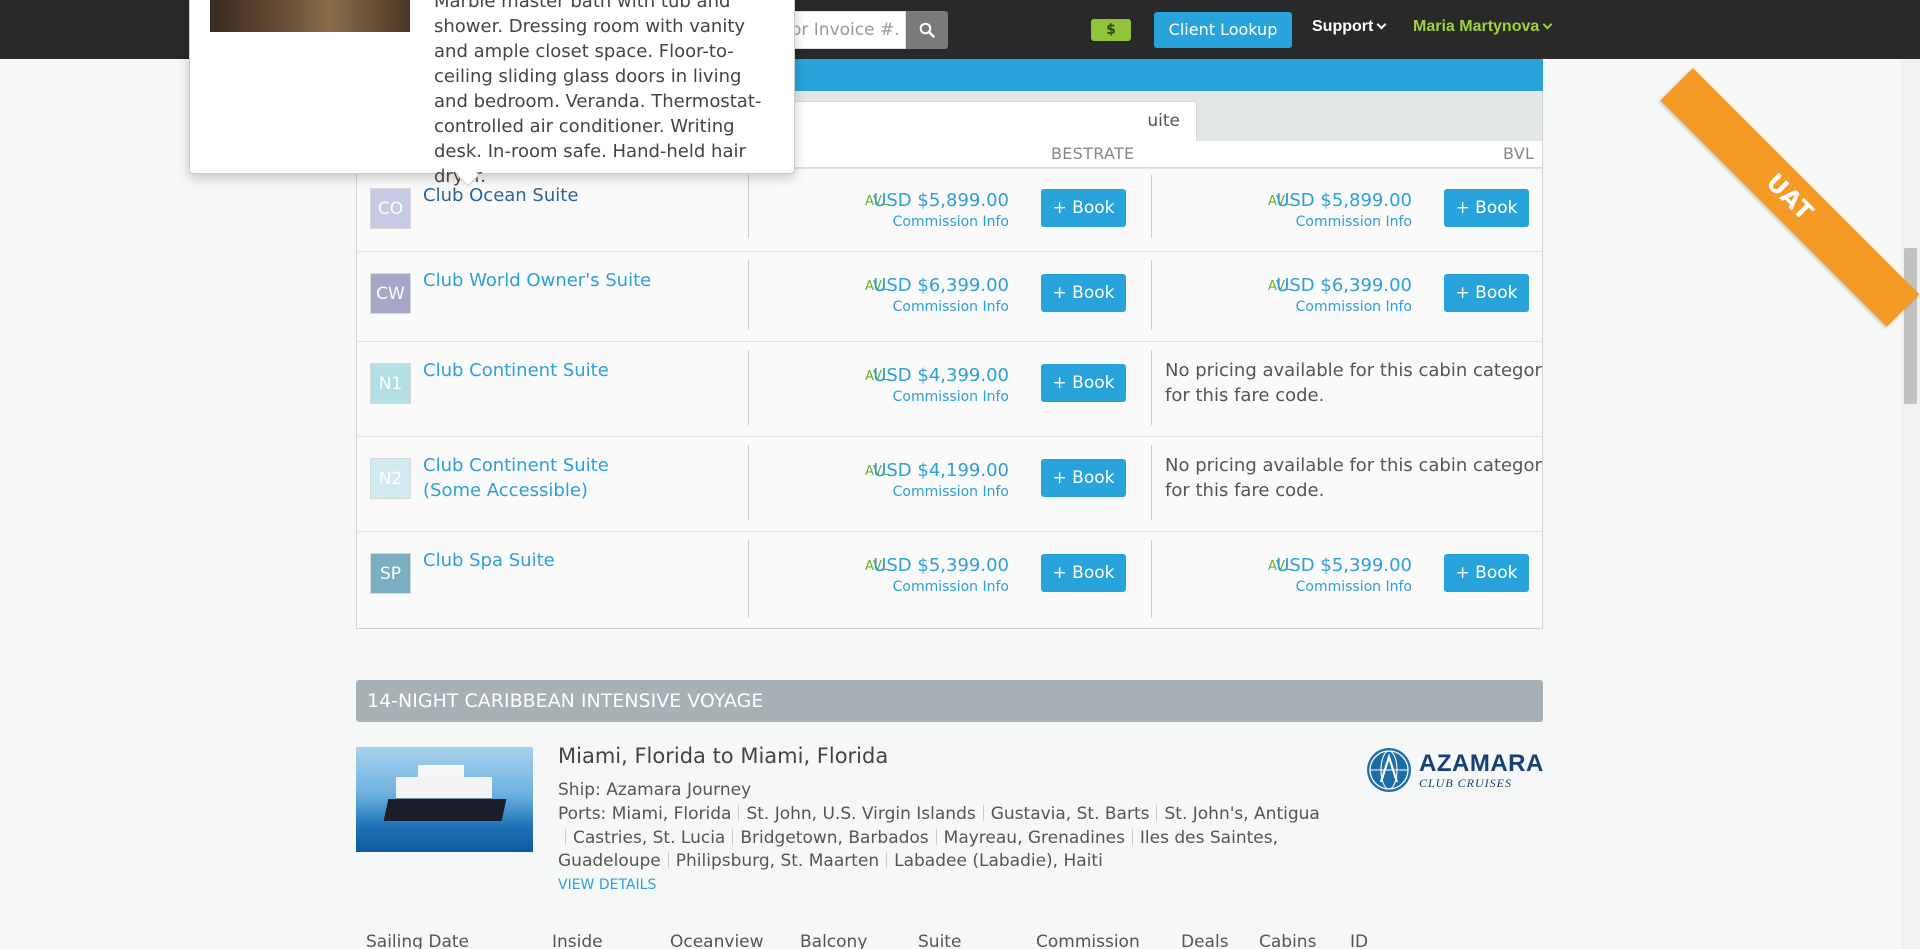 The width and height of the screenshot is (1920, 949). Describe the element at coordinates (834, 837) in the screenshot. I see `port-item: Bridgetown, Barbados` at that location.